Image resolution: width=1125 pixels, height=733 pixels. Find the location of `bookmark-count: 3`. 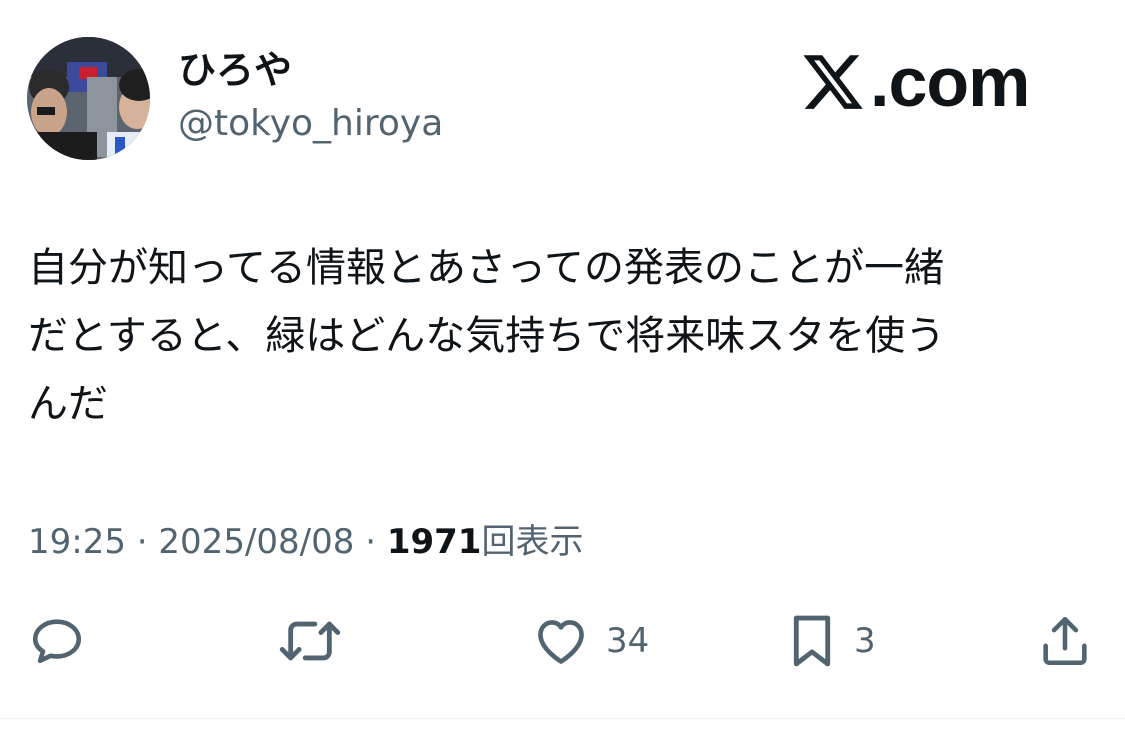

bookmark-count: 3 is located at coordinates (865, 641).